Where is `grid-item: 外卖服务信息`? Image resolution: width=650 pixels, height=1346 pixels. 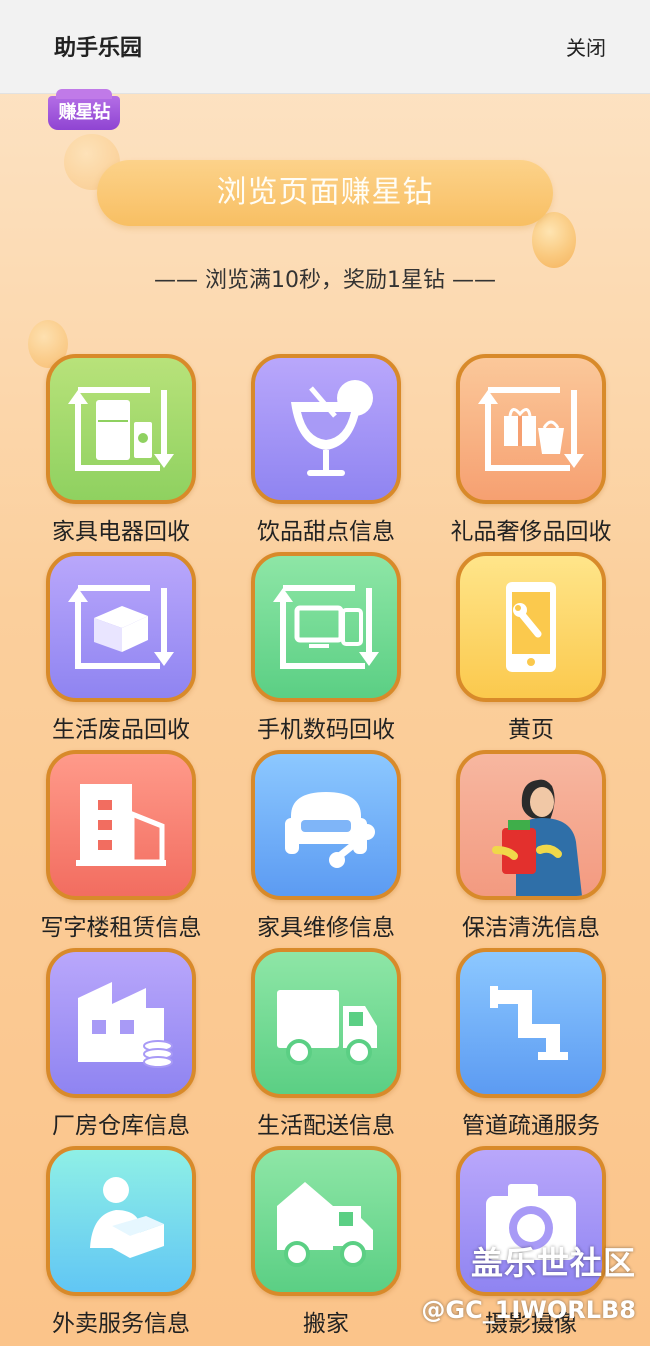 grid-item: 外卖服务信息 is located at coordinates (102, 1243).